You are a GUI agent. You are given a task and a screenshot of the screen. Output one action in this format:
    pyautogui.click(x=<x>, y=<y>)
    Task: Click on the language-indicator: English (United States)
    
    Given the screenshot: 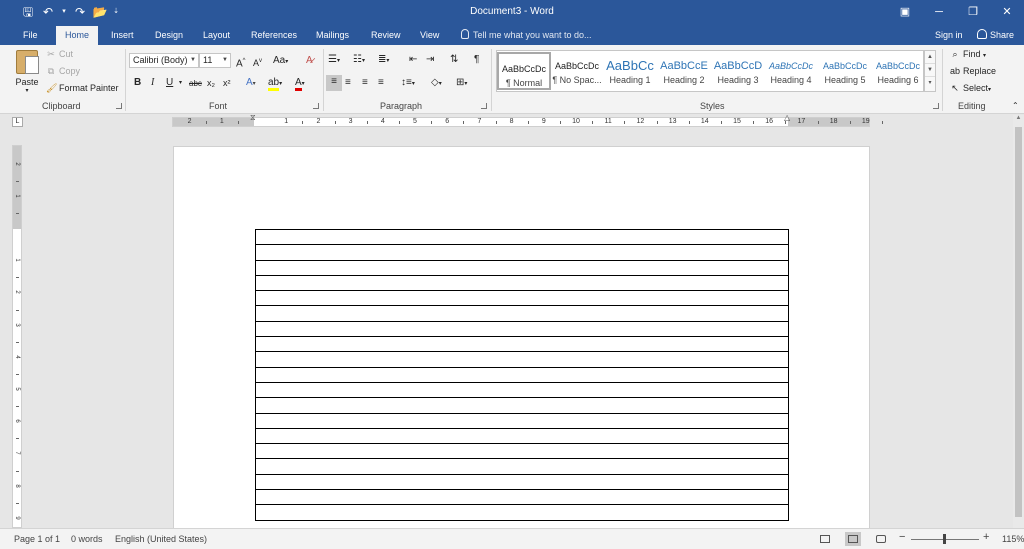 What is the action you would take?
    pyautogui.click(x=161, y=539)
    